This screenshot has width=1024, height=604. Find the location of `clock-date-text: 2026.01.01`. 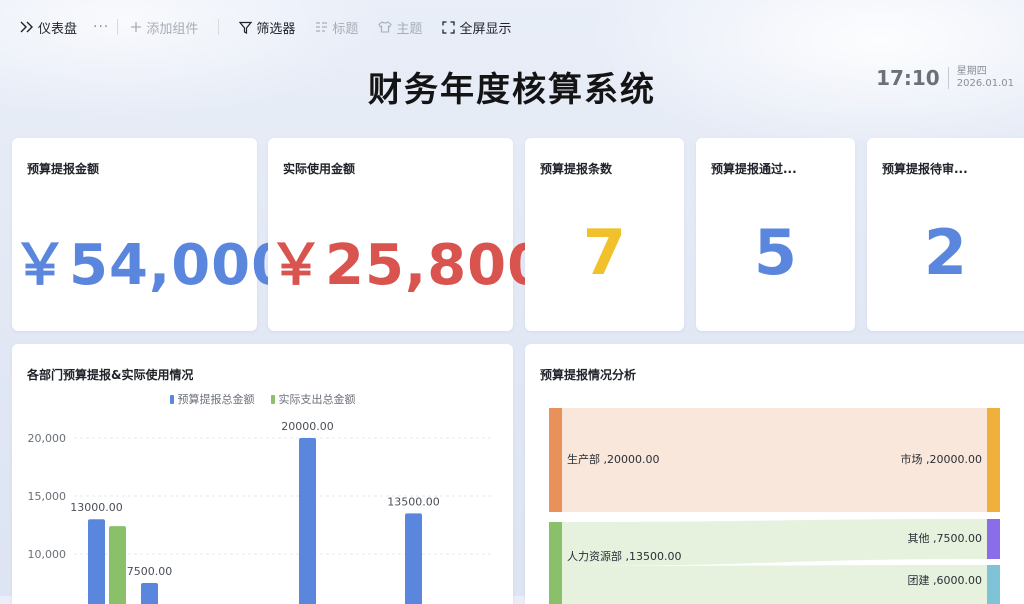

clock-date-text: 2026.01.01 is located at coordinates (985, 83).